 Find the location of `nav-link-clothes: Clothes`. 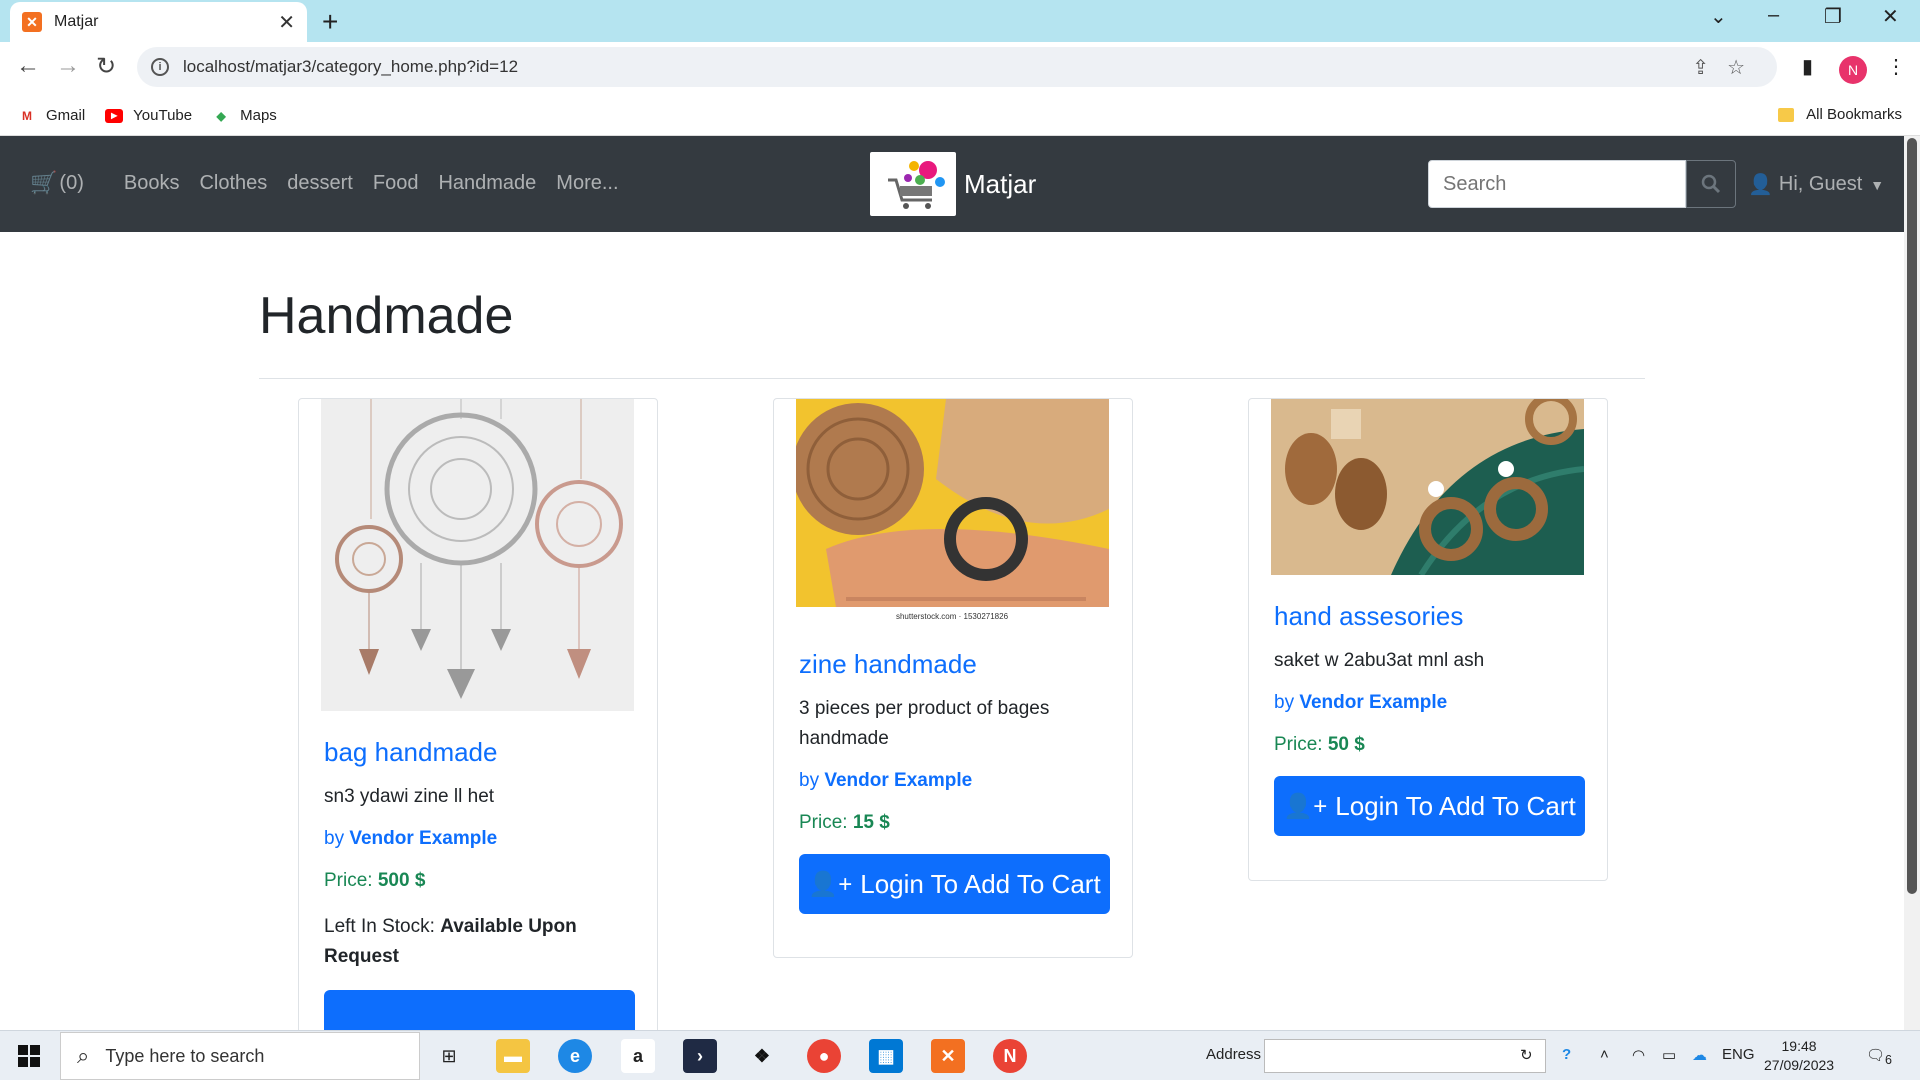

nav-link-clothes: Clothes is located at coordinates (233, 183).